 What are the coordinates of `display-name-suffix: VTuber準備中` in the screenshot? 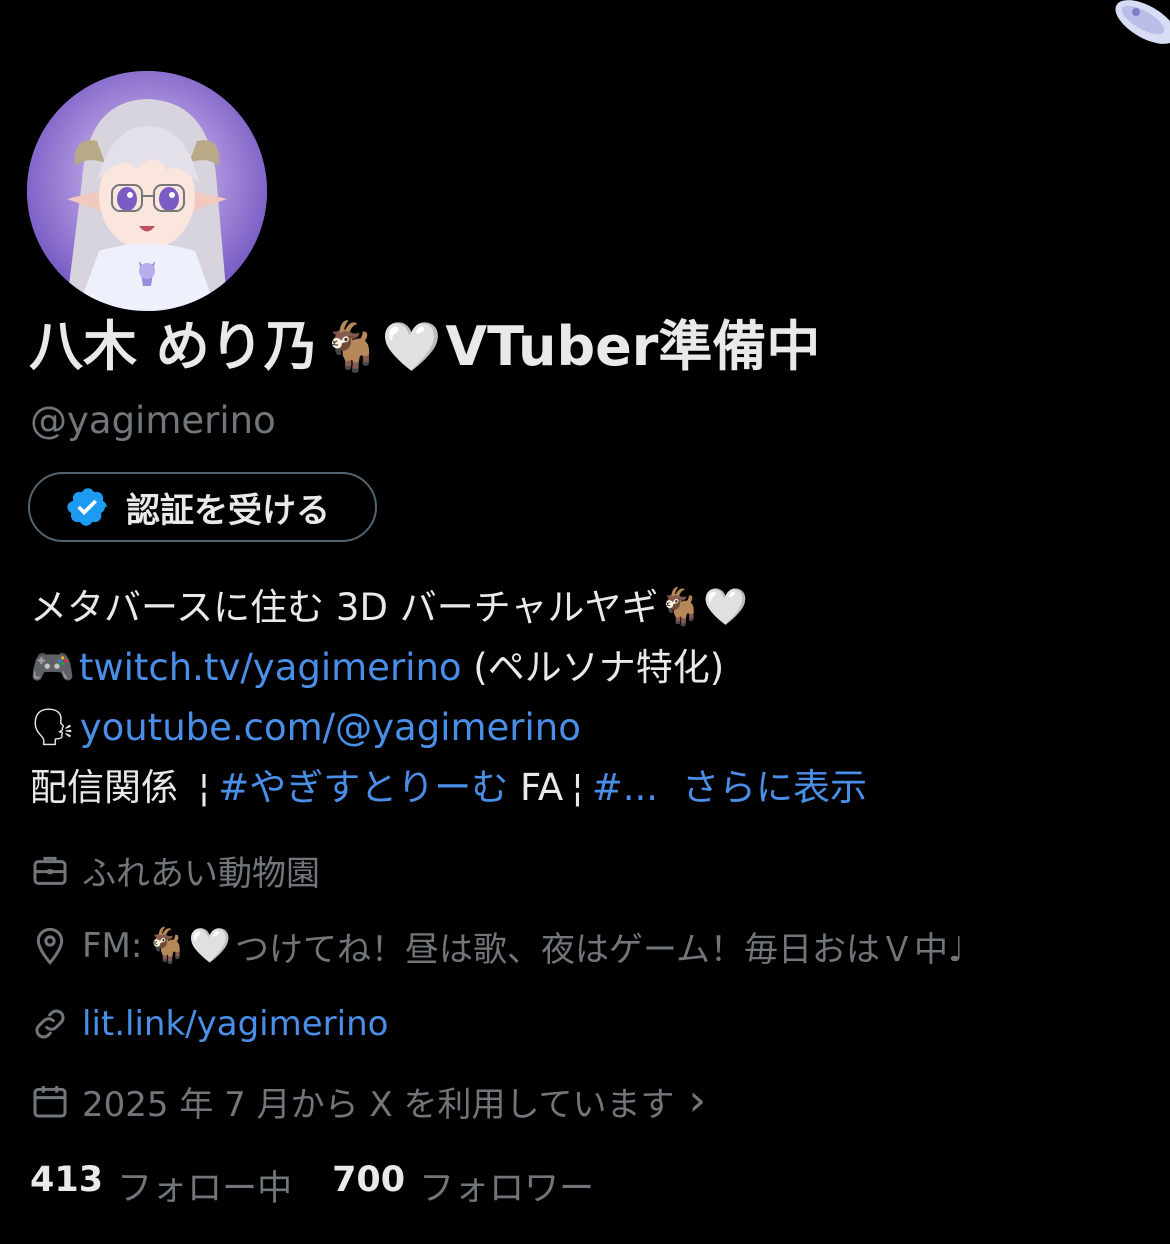 It's located at (633, 346).